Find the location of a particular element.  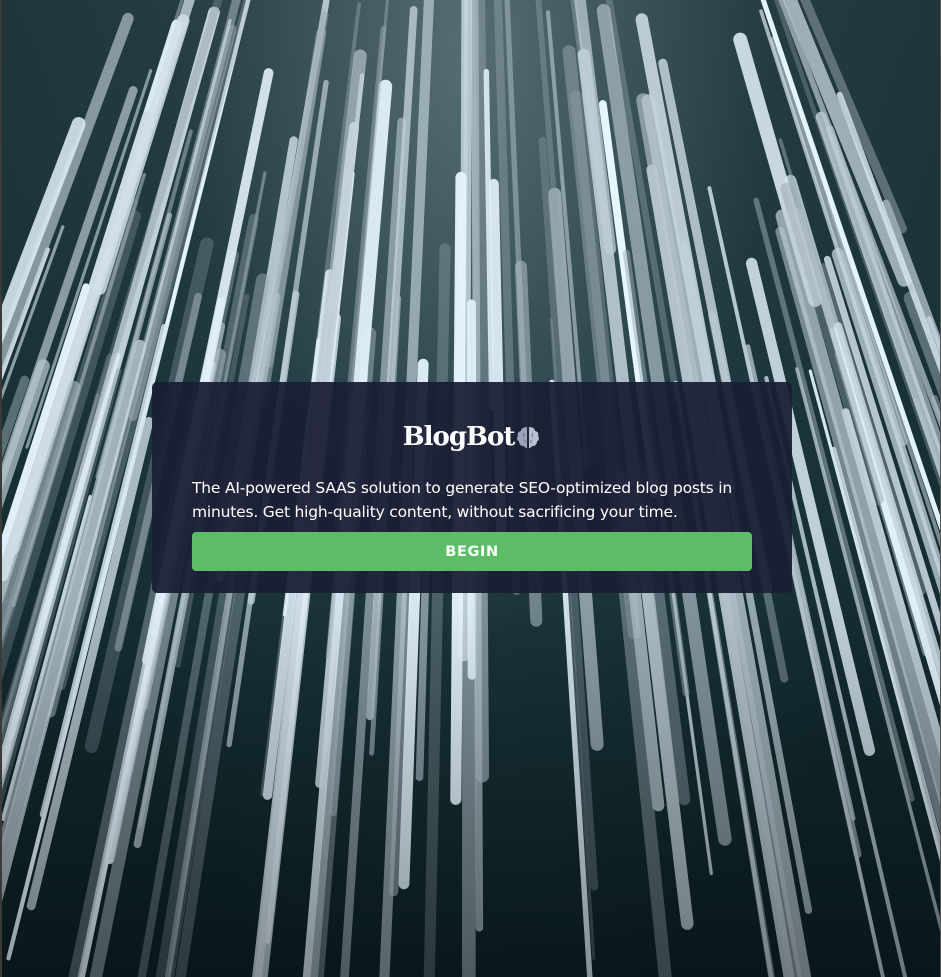

brand-logo: BlogBot is located at coordinates (472, 437).